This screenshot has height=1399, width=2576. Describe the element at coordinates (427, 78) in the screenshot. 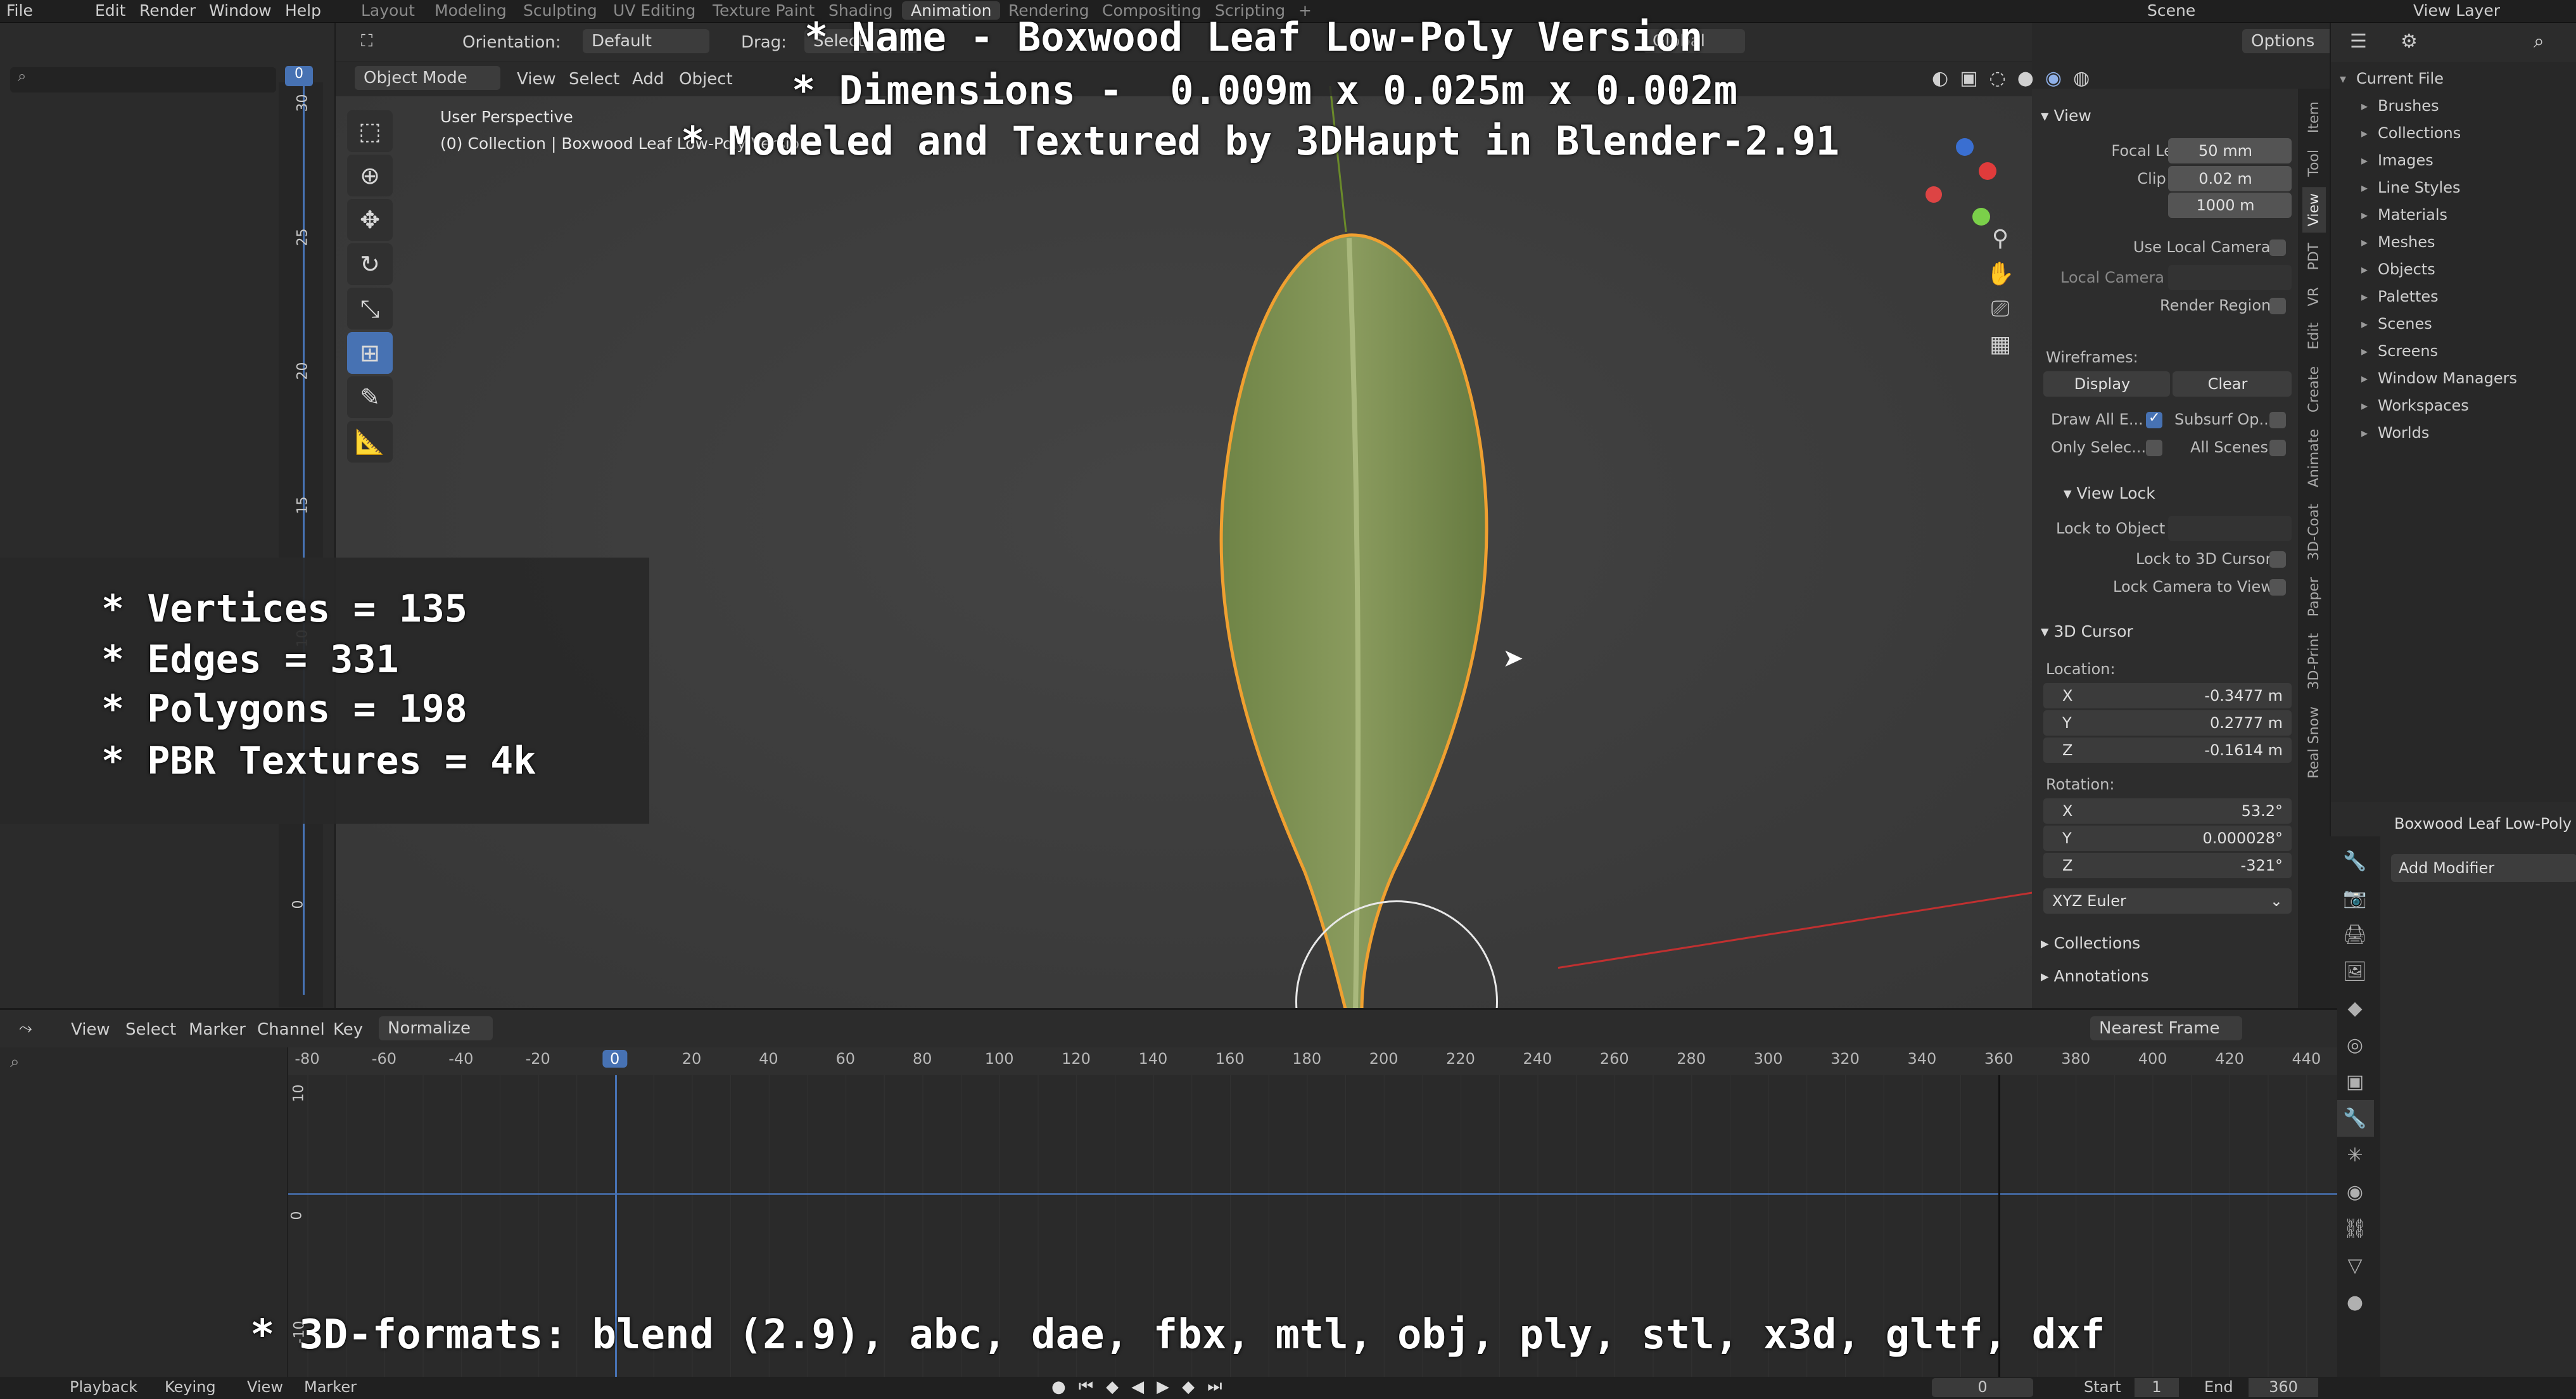

I see `mode-dropdown: Object Mode` at that location.